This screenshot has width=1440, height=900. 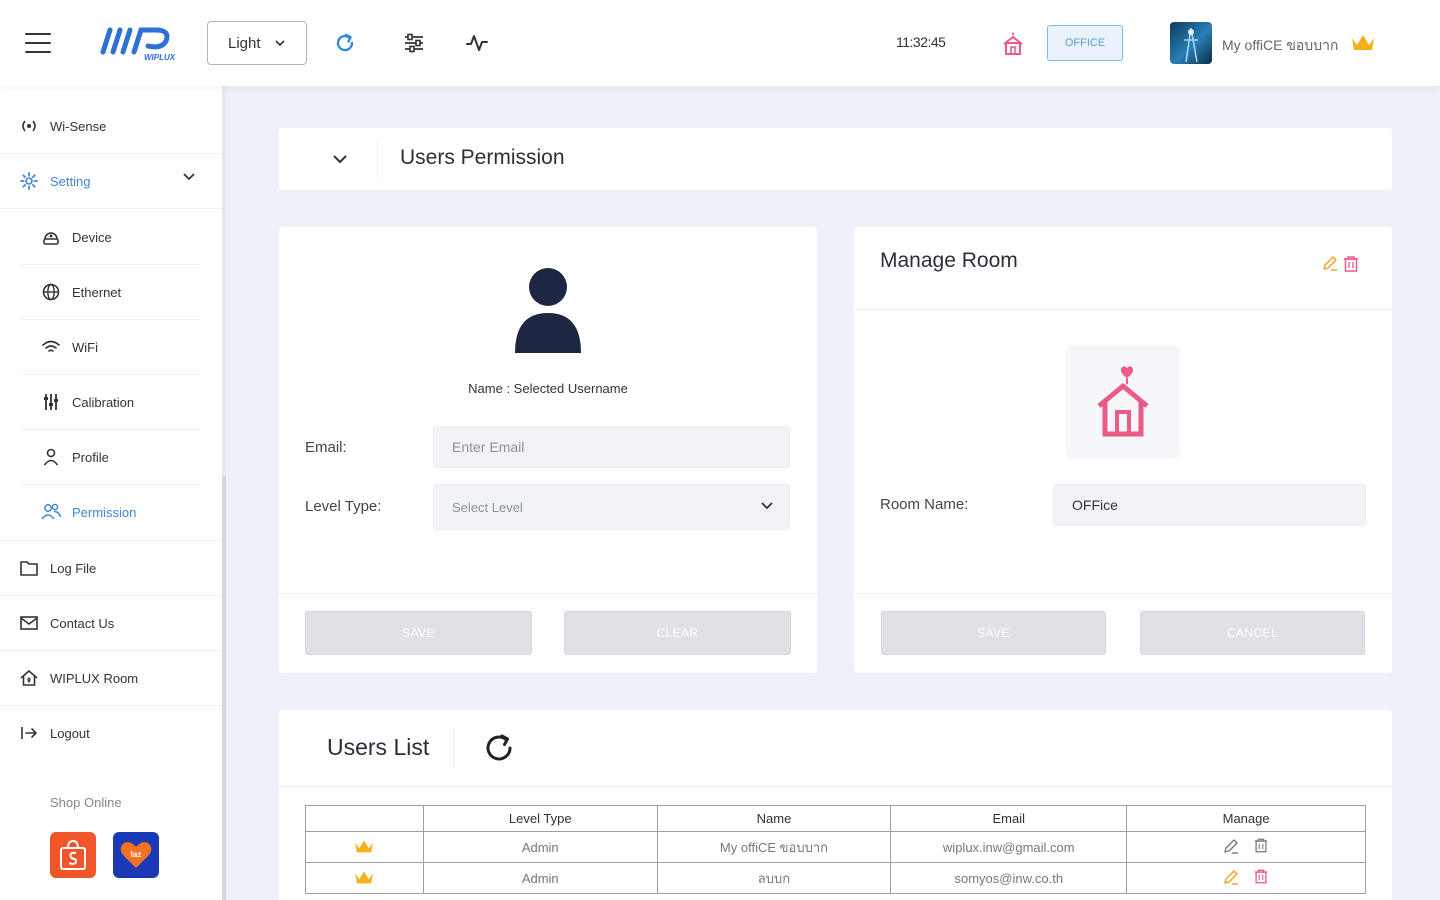 I want to click on manage-room-title: Manage Room, so click(x=949, y=260).